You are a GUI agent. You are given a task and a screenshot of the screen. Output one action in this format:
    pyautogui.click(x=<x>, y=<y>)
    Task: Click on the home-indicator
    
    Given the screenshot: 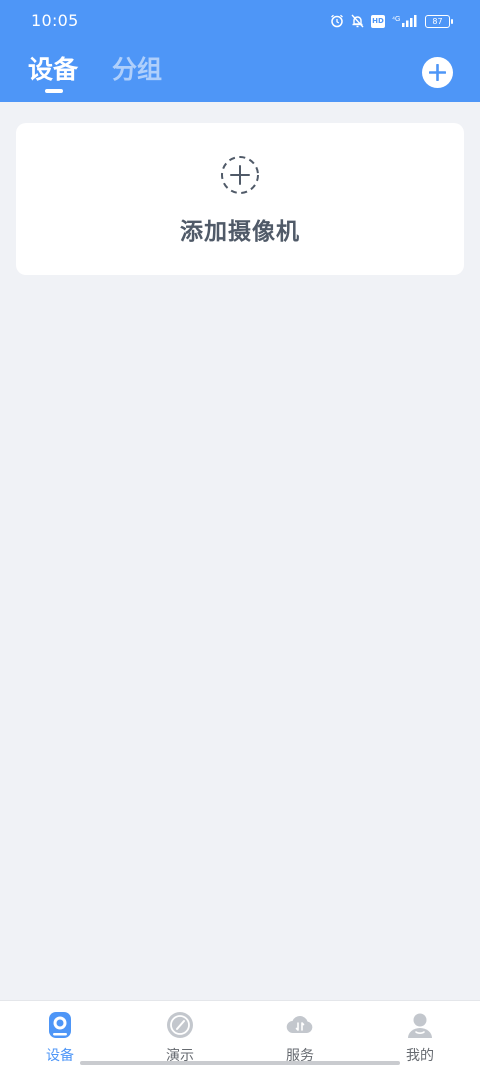 What is the action you would take?
    pyautogui.click(x=240, y=1063)
    